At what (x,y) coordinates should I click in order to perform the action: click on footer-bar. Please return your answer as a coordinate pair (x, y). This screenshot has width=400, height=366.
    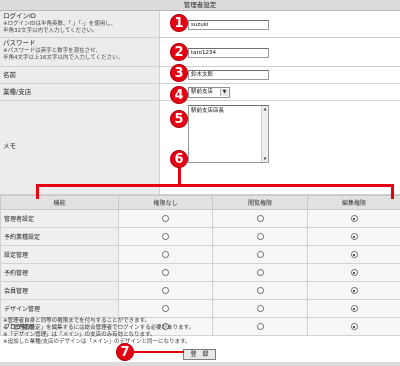
    Looking at the image, I should click on (200, 364).